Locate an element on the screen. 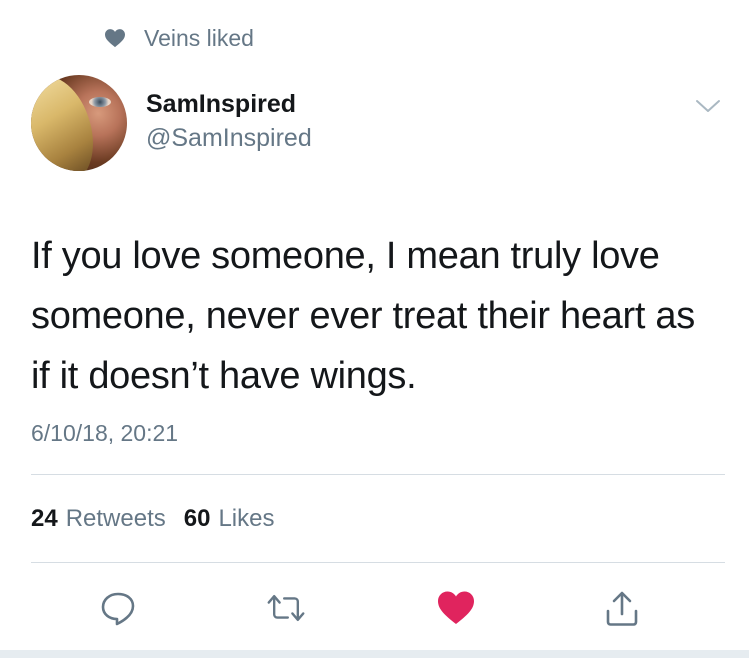  like-button is located at coordinates (456, 608).